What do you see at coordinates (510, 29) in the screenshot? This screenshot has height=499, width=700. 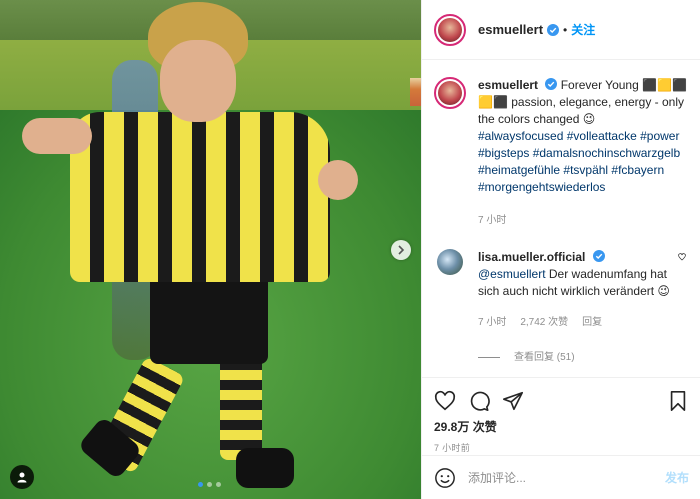 I see `author-username: esmuellert` at bounding box center [510, 29].